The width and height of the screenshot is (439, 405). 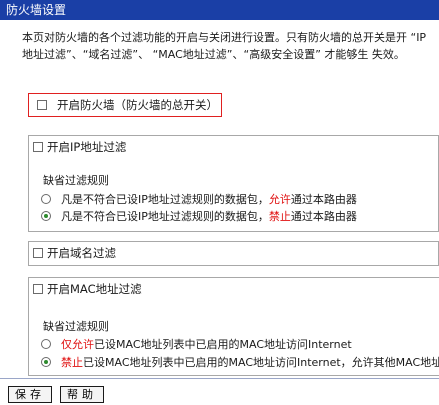 What do you see at coordinates (30, 394) in the screenshot?
I see `save-button: 保存` at bounding box center [30, 394].